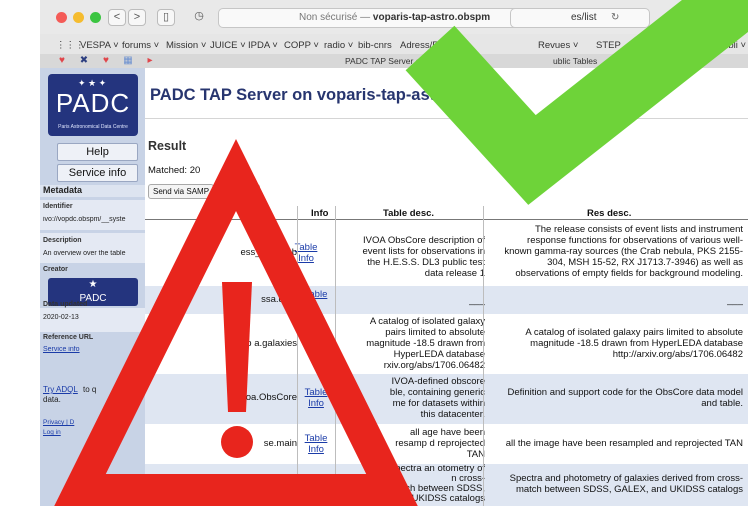 The width and height of the screenshot is (748, 506). Describe the element at coordinates (140, 45) in the screenshot. I see `bookmark-forums: forums ˅` at that location.